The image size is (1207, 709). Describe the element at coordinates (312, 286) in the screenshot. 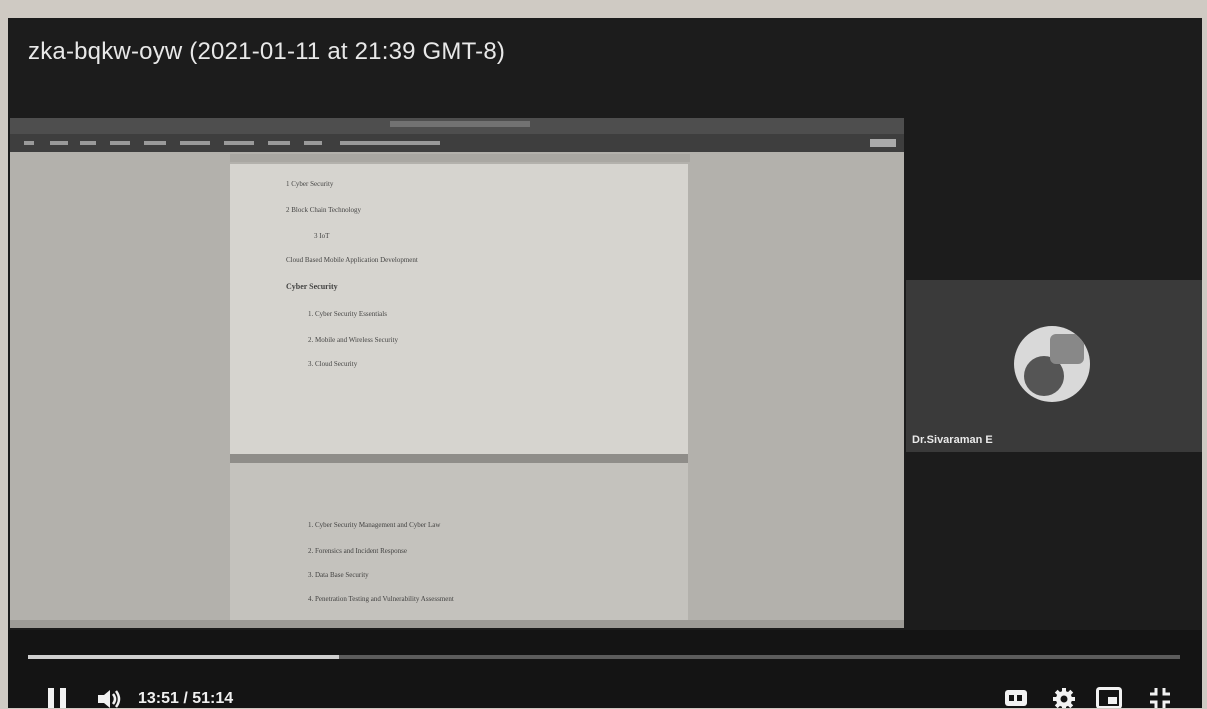

I see `document-heading: Cyber Security` at that location.